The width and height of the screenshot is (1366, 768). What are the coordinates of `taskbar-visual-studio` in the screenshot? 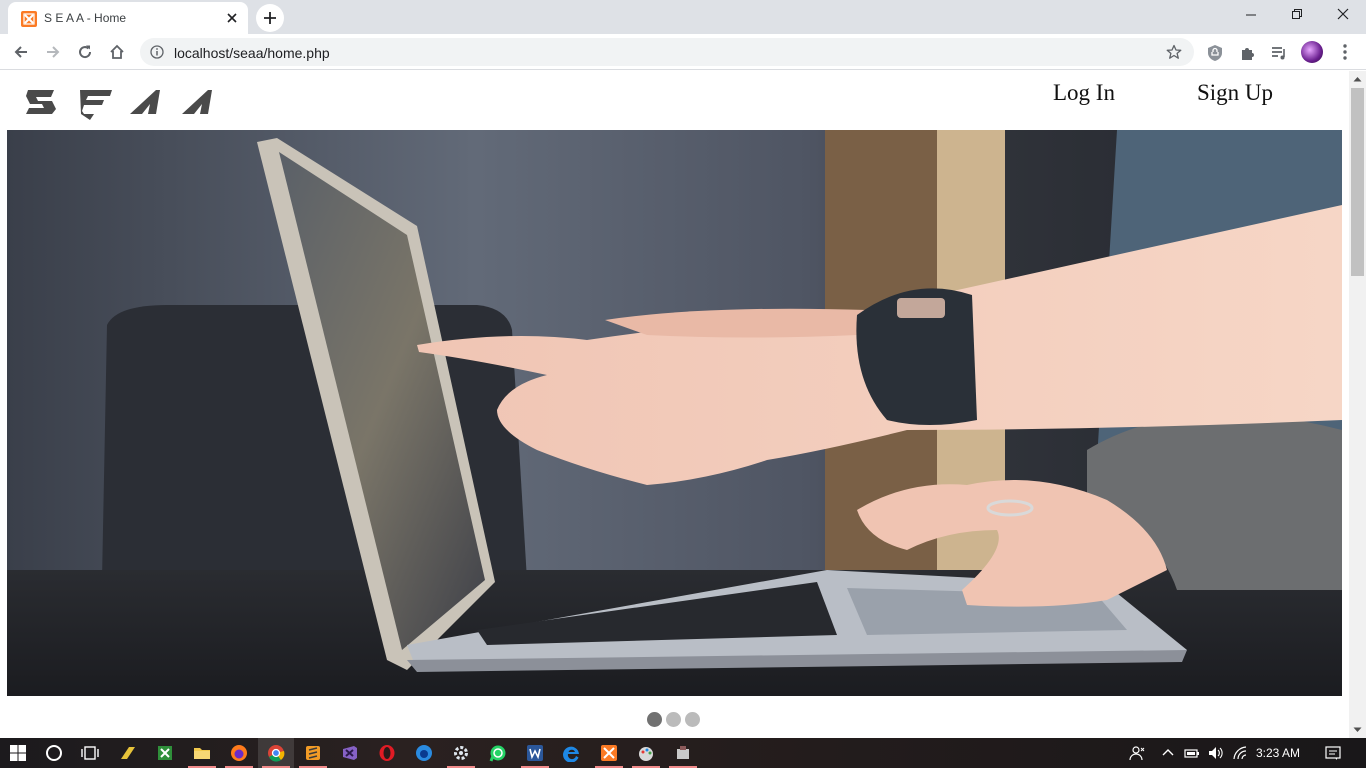 It's located at (350, 753).